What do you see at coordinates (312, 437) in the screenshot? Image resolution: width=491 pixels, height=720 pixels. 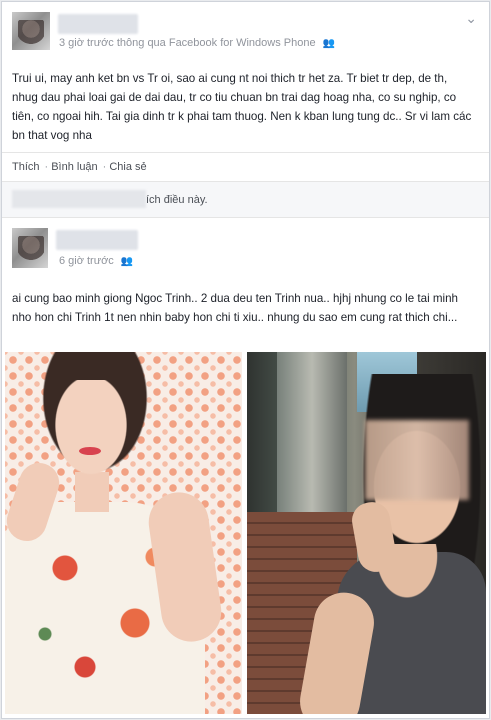 I see `photo-pipe` at bounding box center [312, 437].